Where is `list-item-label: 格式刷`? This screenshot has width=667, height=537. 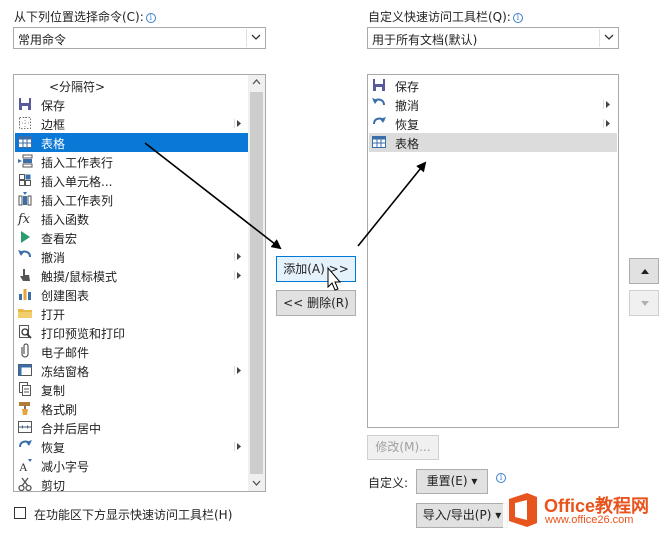
list-item-label: 格式刷 is located at coordinates (59, 410).